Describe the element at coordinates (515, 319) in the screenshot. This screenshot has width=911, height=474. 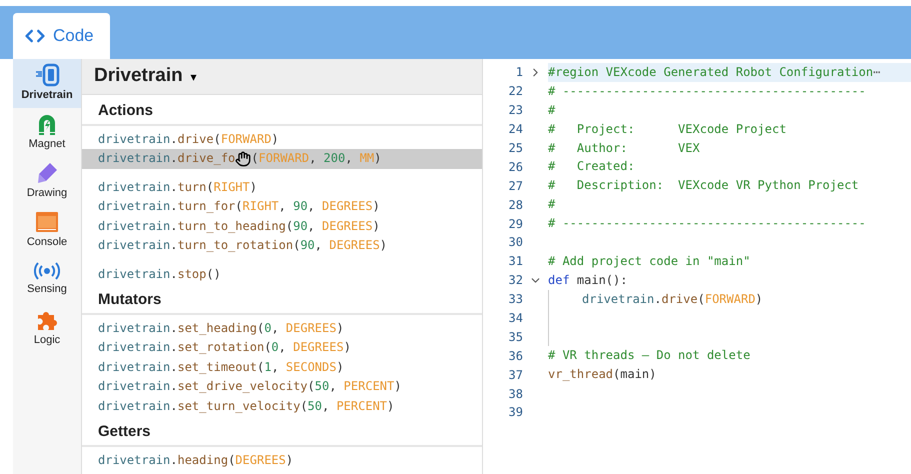
I see `line-number: 34` at that location.